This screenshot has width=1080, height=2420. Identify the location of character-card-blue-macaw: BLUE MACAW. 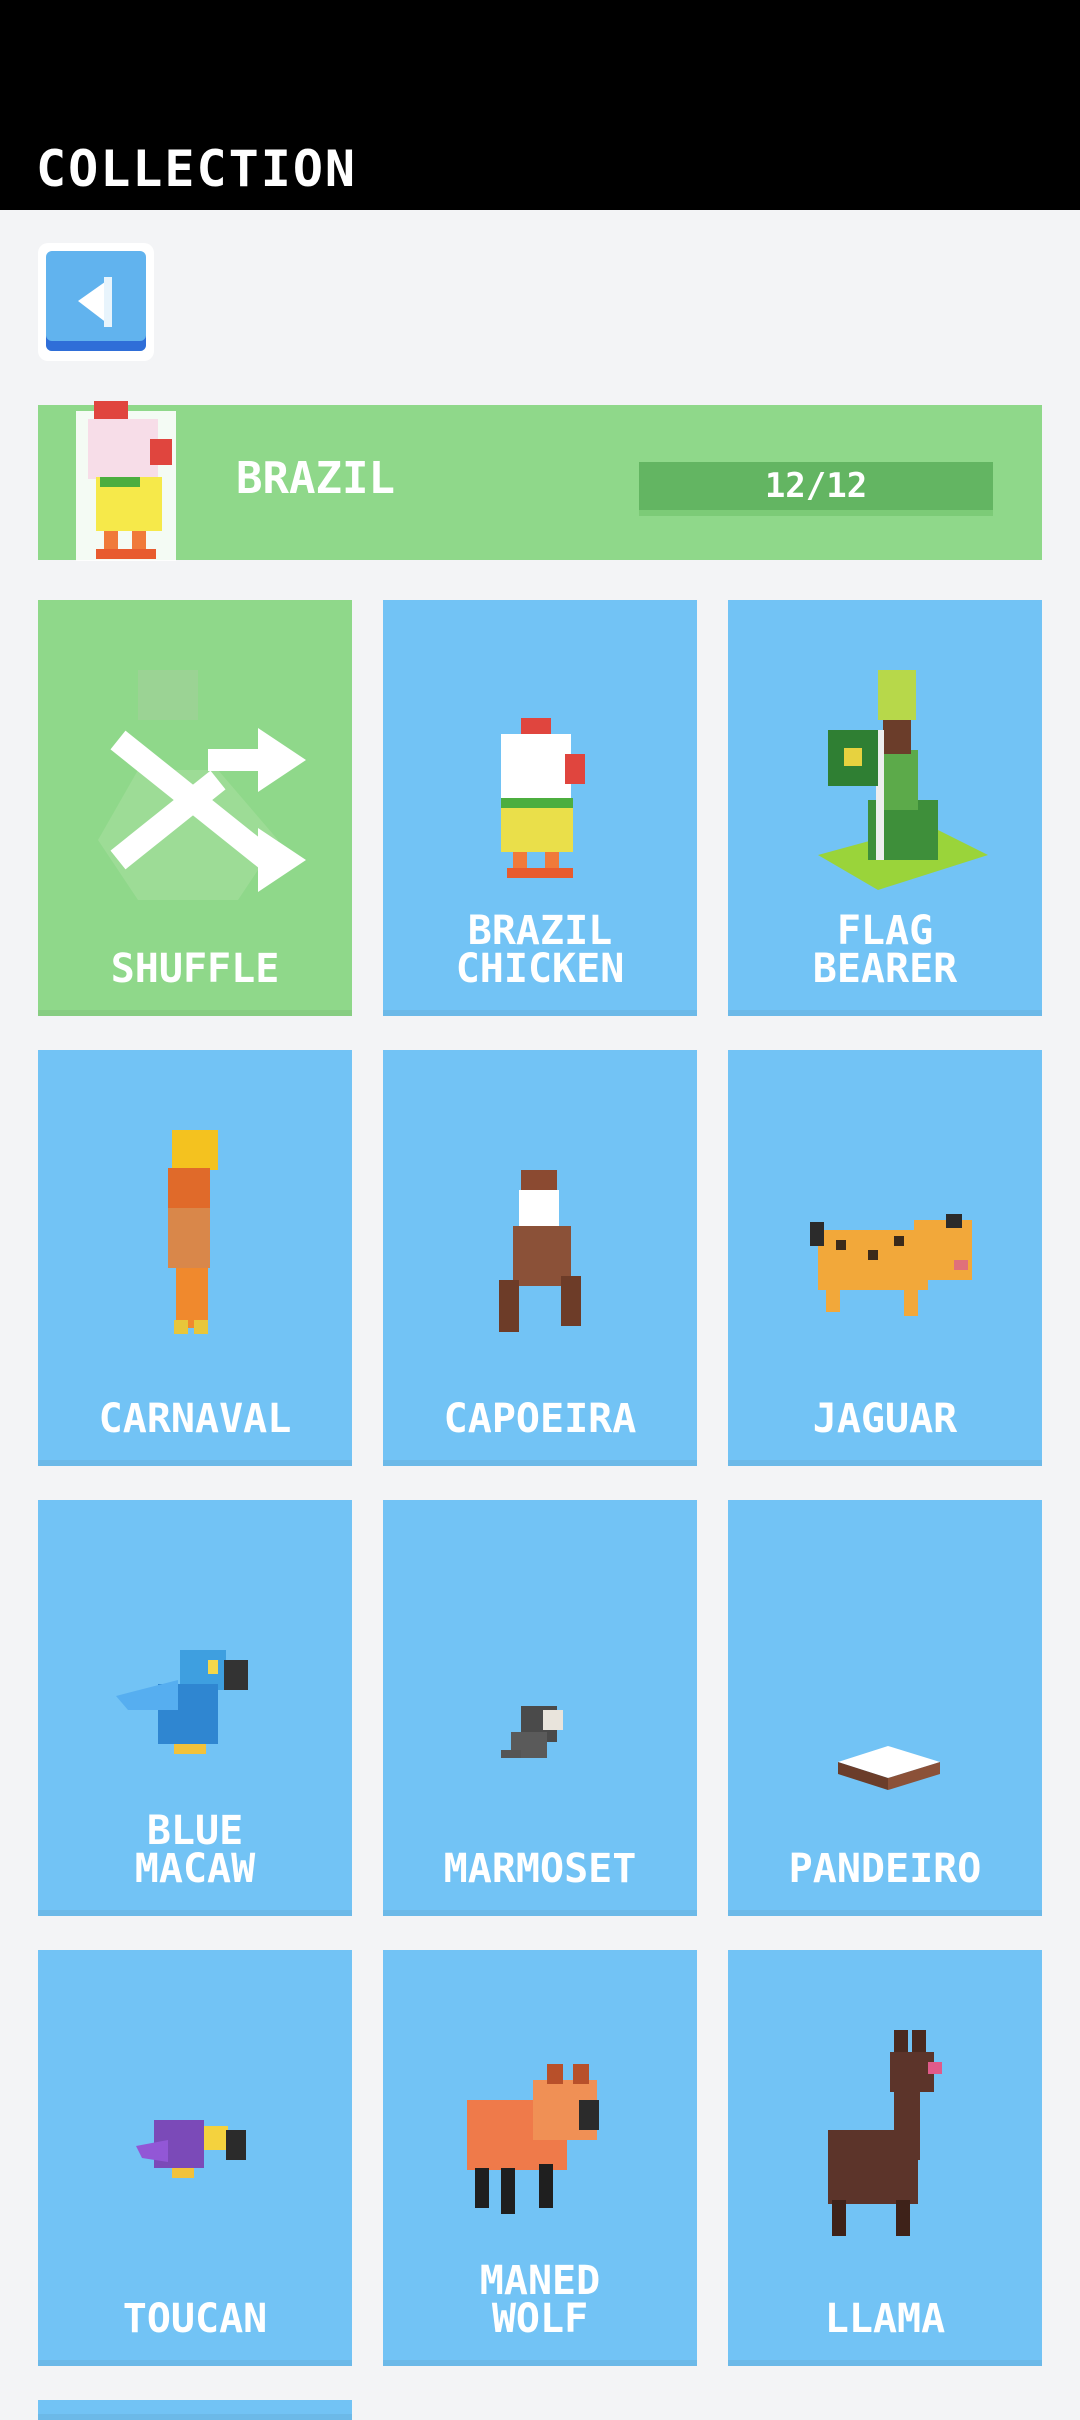
(195, 1708).